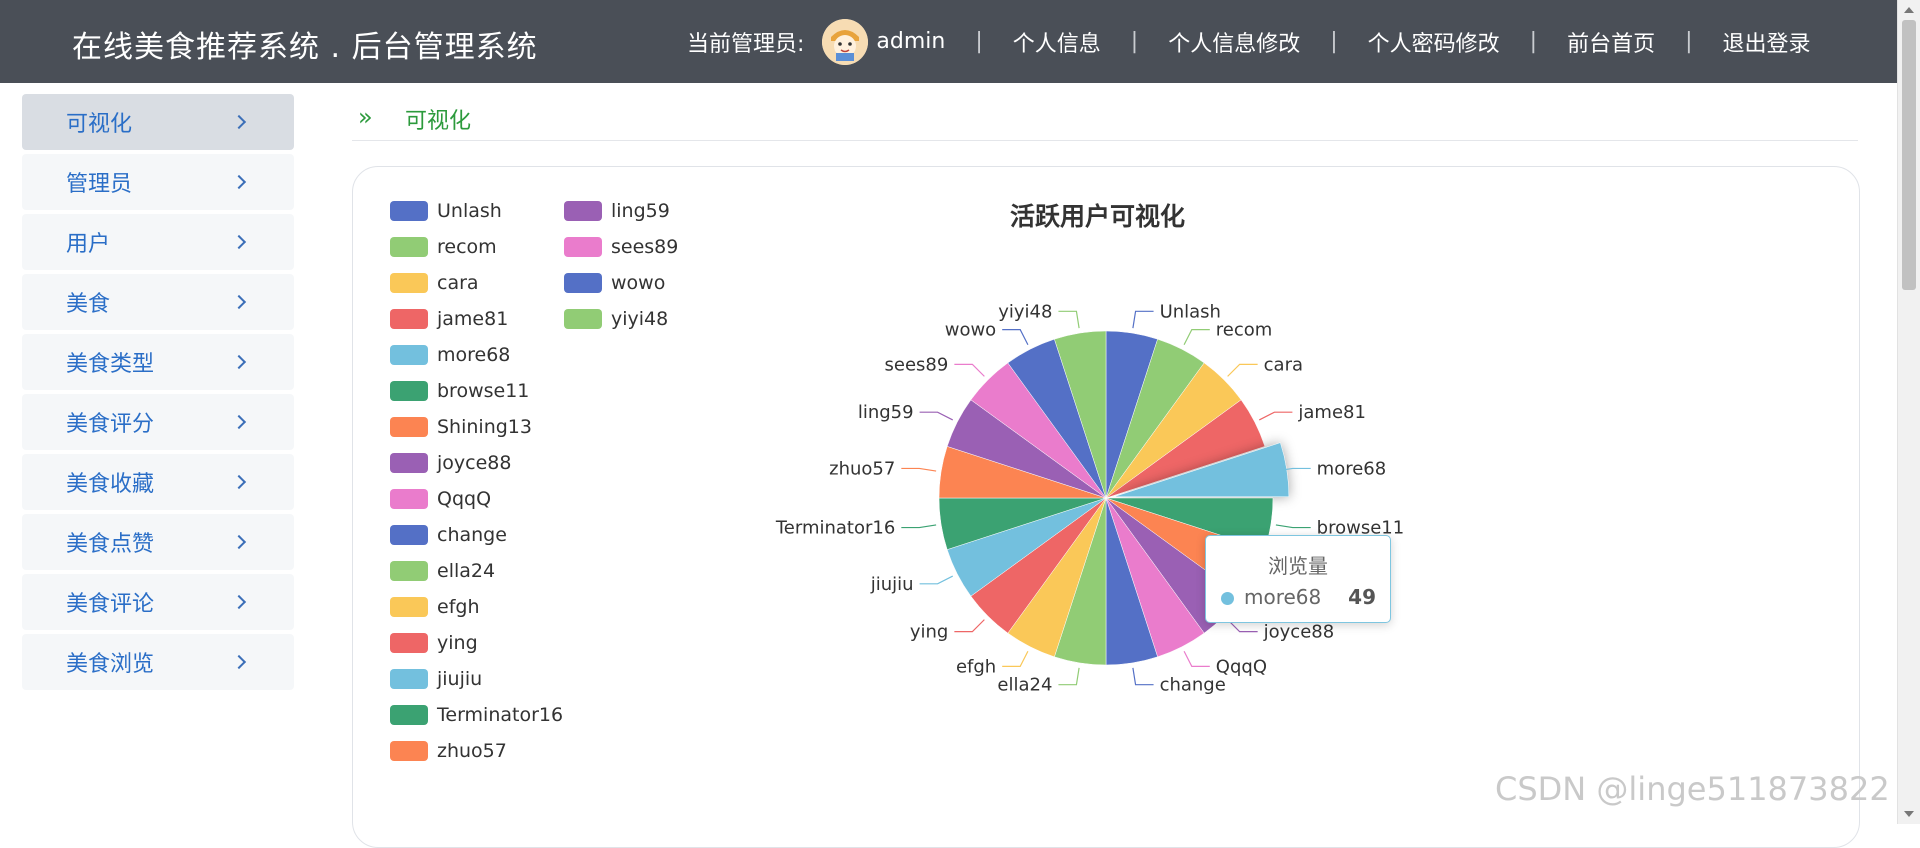  I want to click on pie-label: Terminator16, so click(835, 528).